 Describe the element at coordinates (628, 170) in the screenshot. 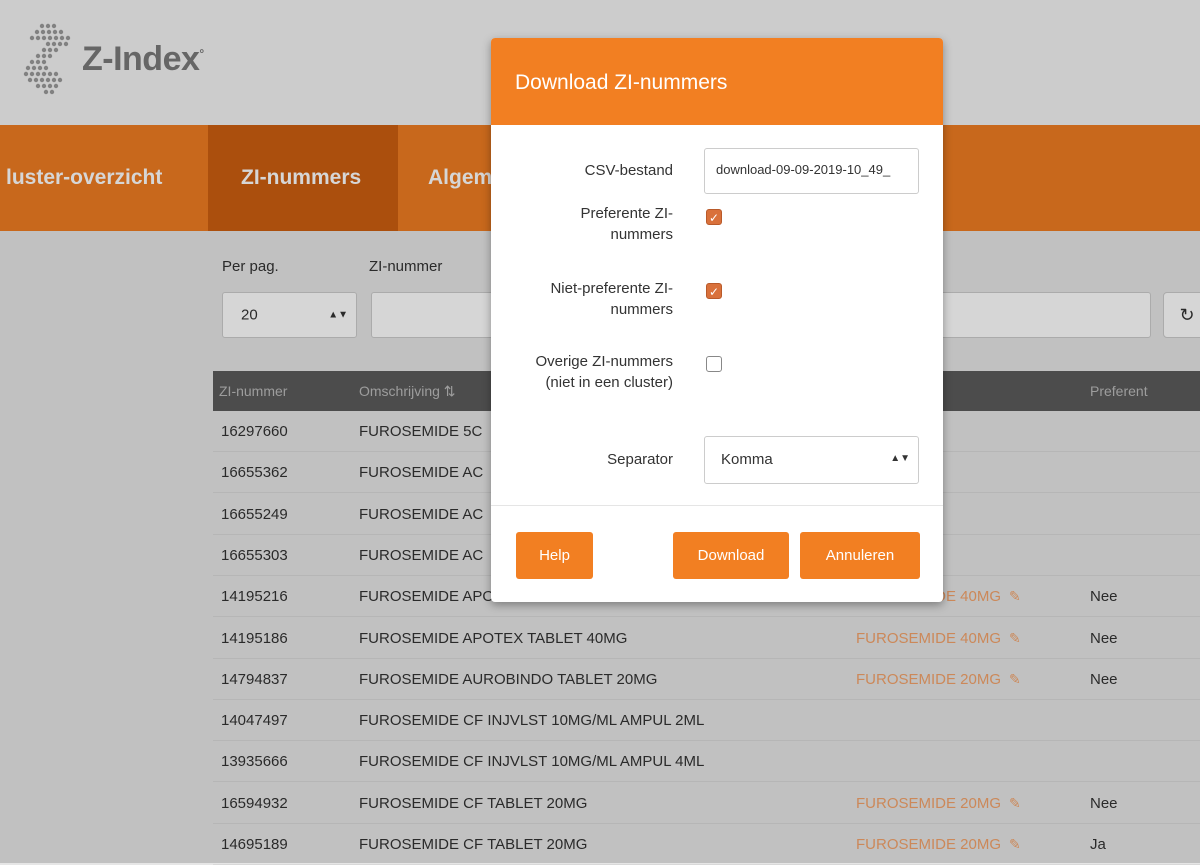

I see `csv-bestand-label: CSV-bestand` at that location.